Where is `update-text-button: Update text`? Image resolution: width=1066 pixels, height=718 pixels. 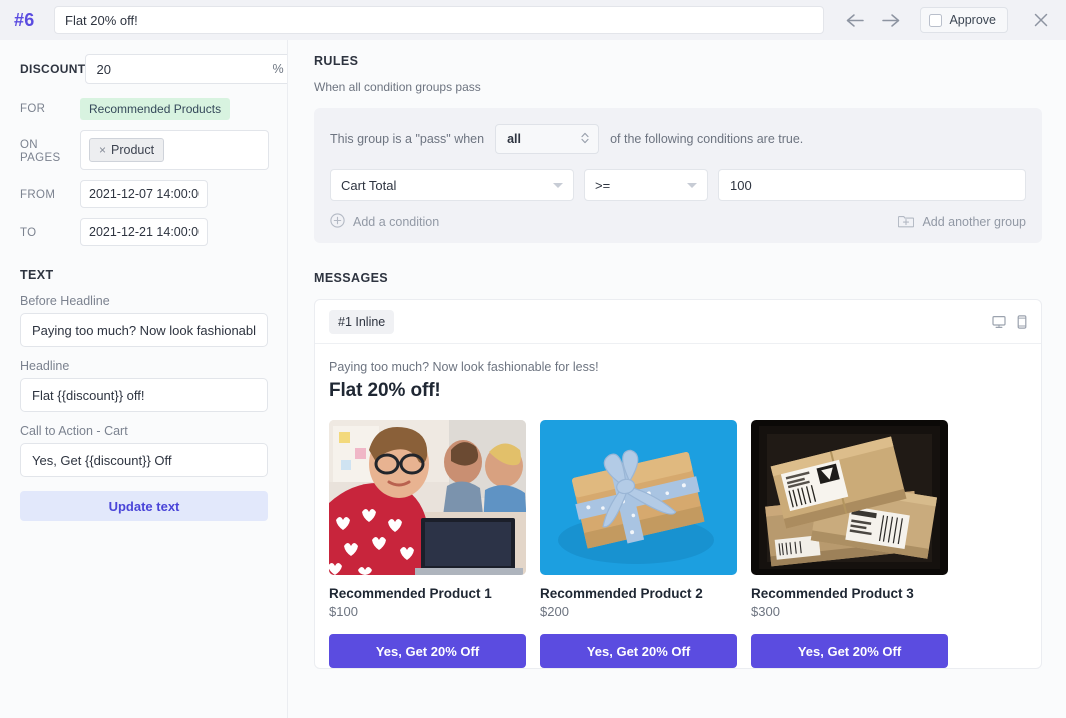
update-text-button: Update text is located at coordinates (144, 506).